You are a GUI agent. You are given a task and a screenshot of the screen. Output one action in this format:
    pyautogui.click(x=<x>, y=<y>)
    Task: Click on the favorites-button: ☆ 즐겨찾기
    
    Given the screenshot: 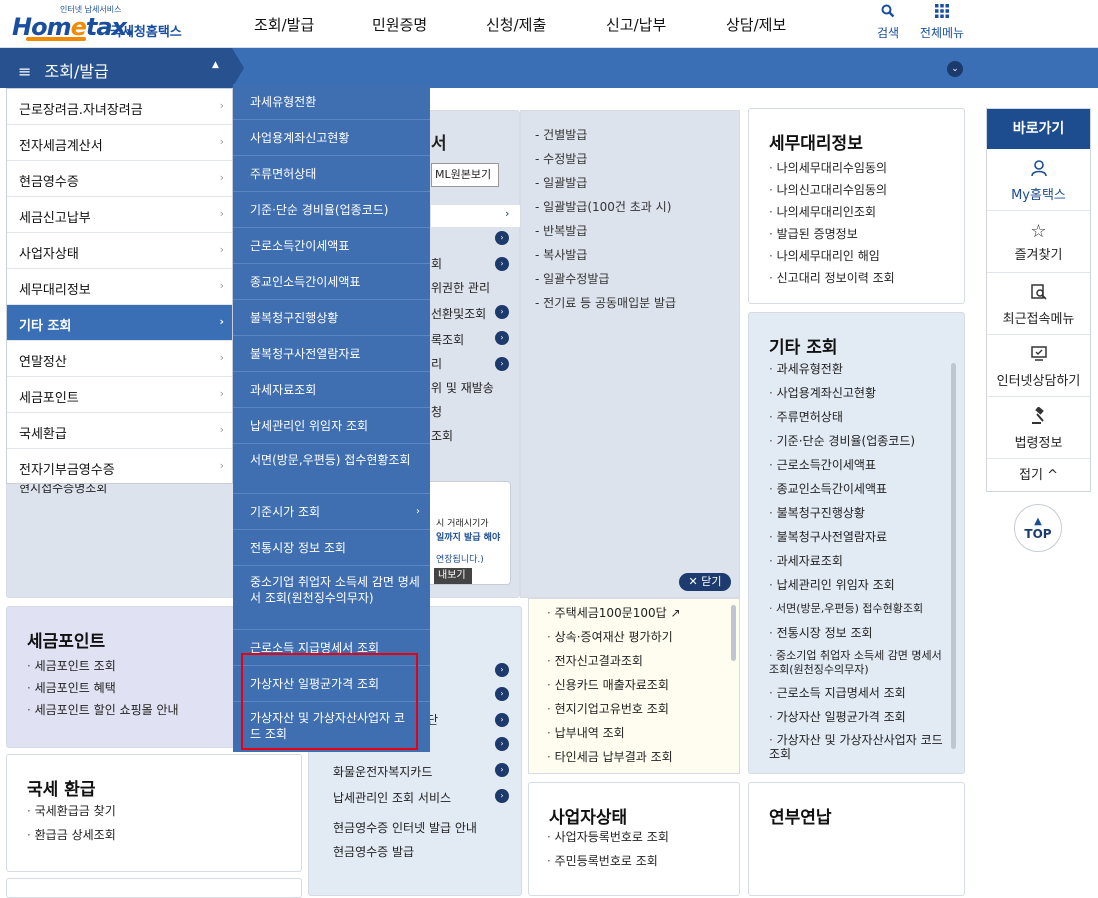 What is the action you would take?
    pyautogui.click(x=1038, y=242)
    